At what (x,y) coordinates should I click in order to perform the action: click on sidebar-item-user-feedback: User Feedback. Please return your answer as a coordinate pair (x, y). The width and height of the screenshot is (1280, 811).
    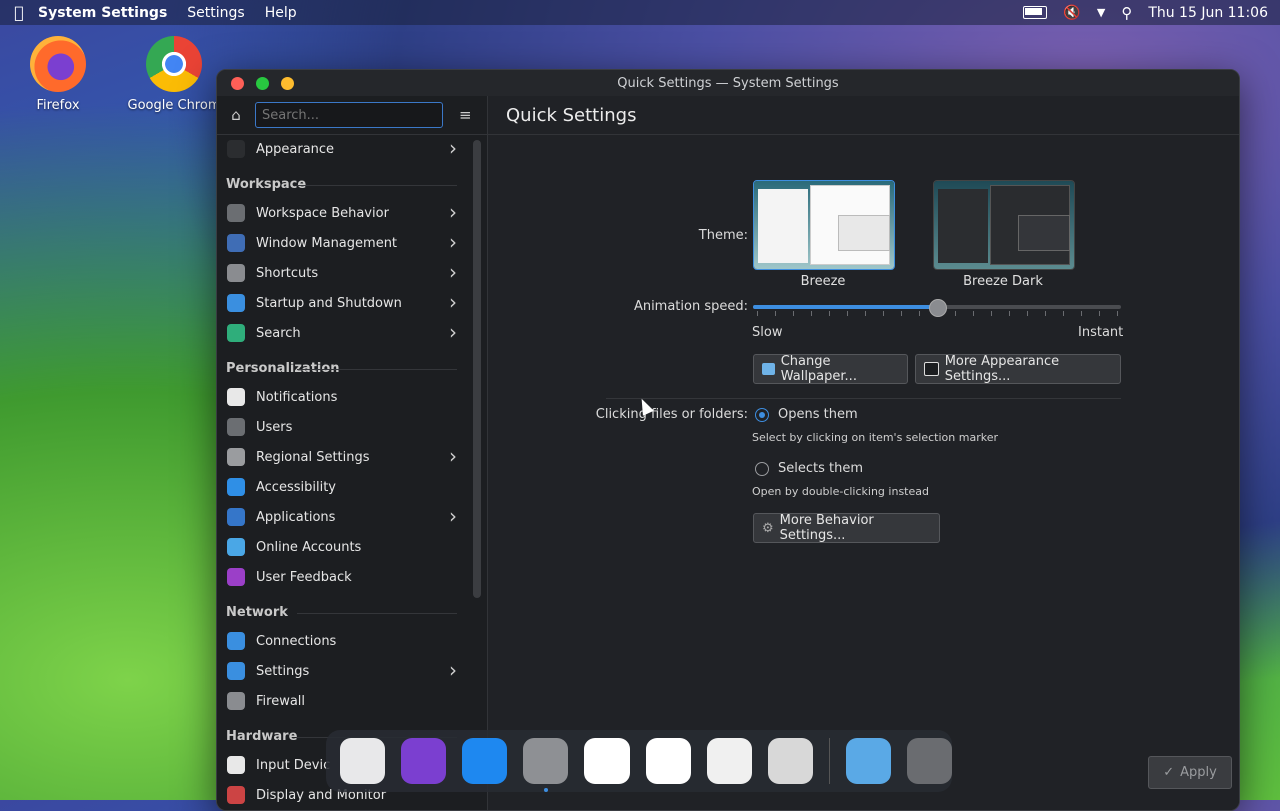
    Looking at the image, I should click on (342, 577).